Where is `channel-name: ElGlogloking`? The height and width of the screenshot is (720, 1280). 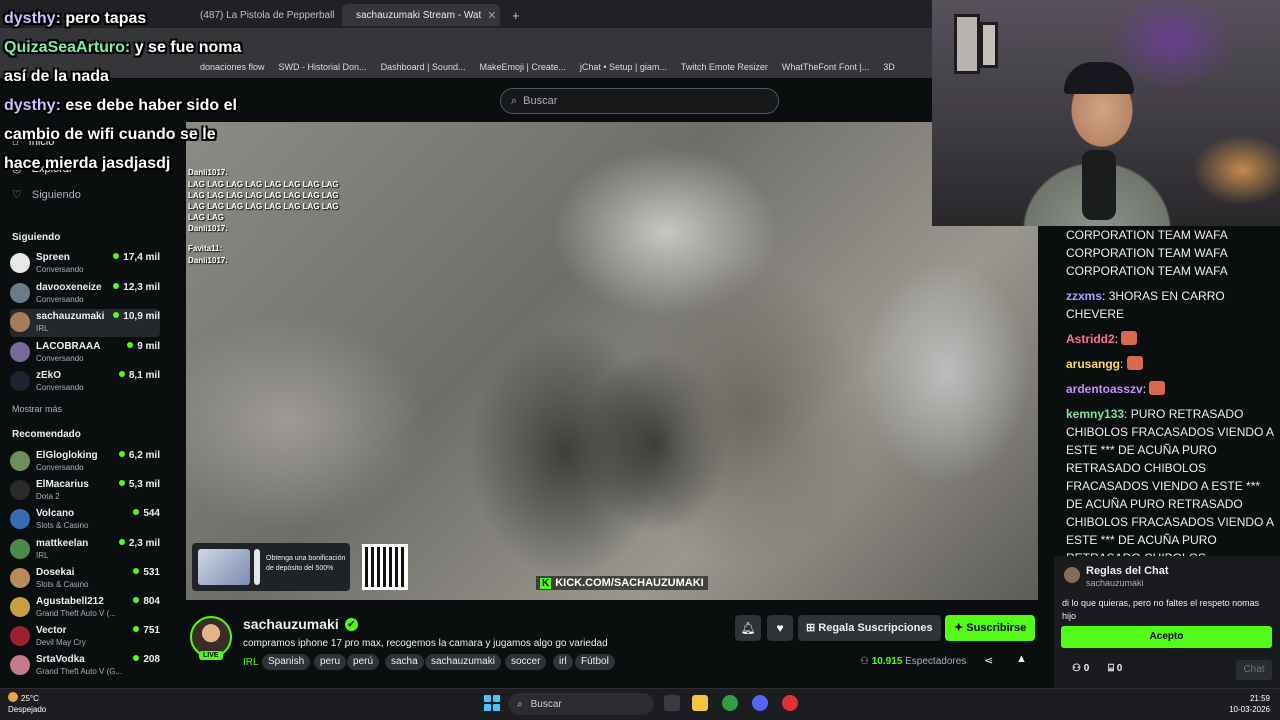 channel-name: ElGlogloking is located at coordinates (67, 455).